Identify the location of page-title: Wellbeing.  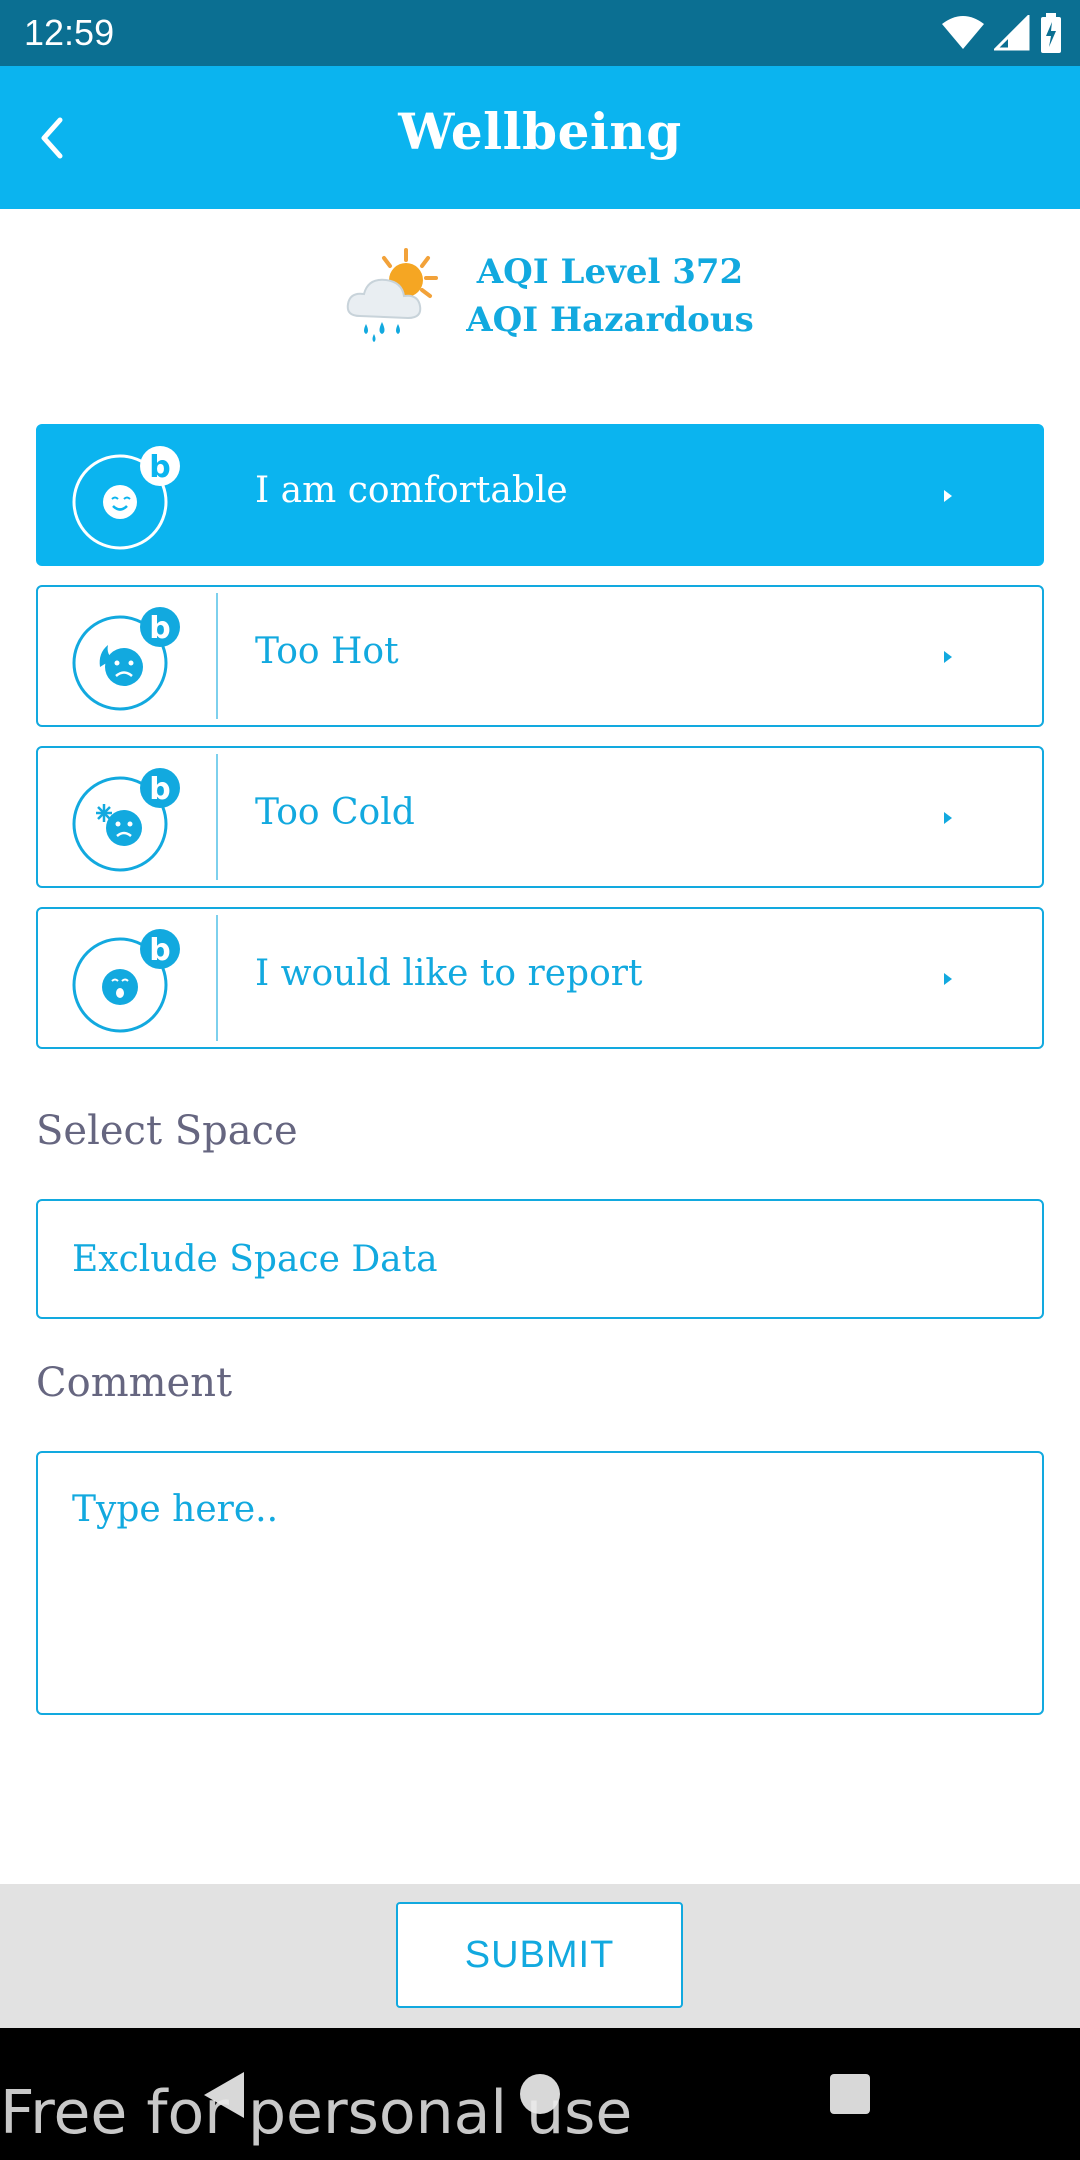
(540, 131).